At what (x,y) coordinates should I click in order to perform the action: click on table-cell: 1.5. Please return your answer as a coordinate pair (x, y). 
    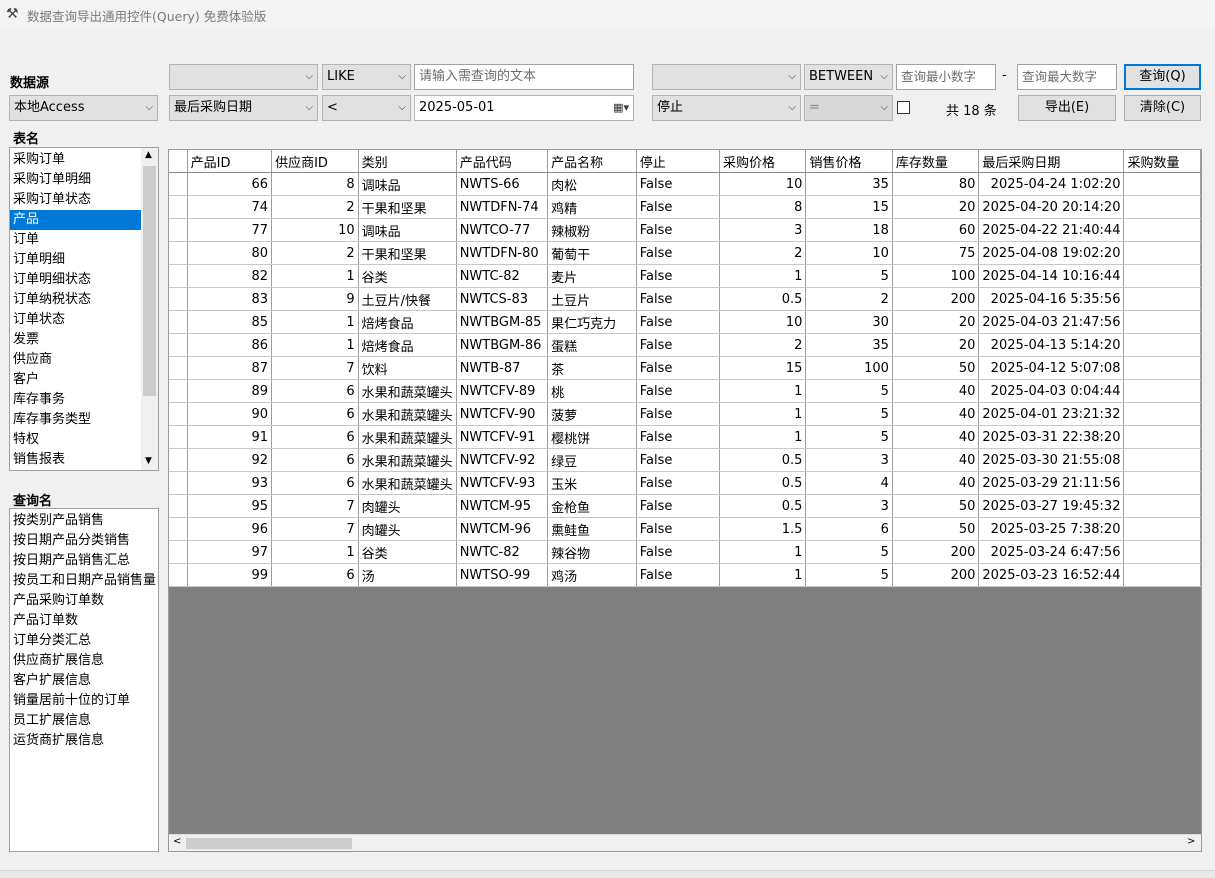
    Looking at the image, I should click on (763, 529).